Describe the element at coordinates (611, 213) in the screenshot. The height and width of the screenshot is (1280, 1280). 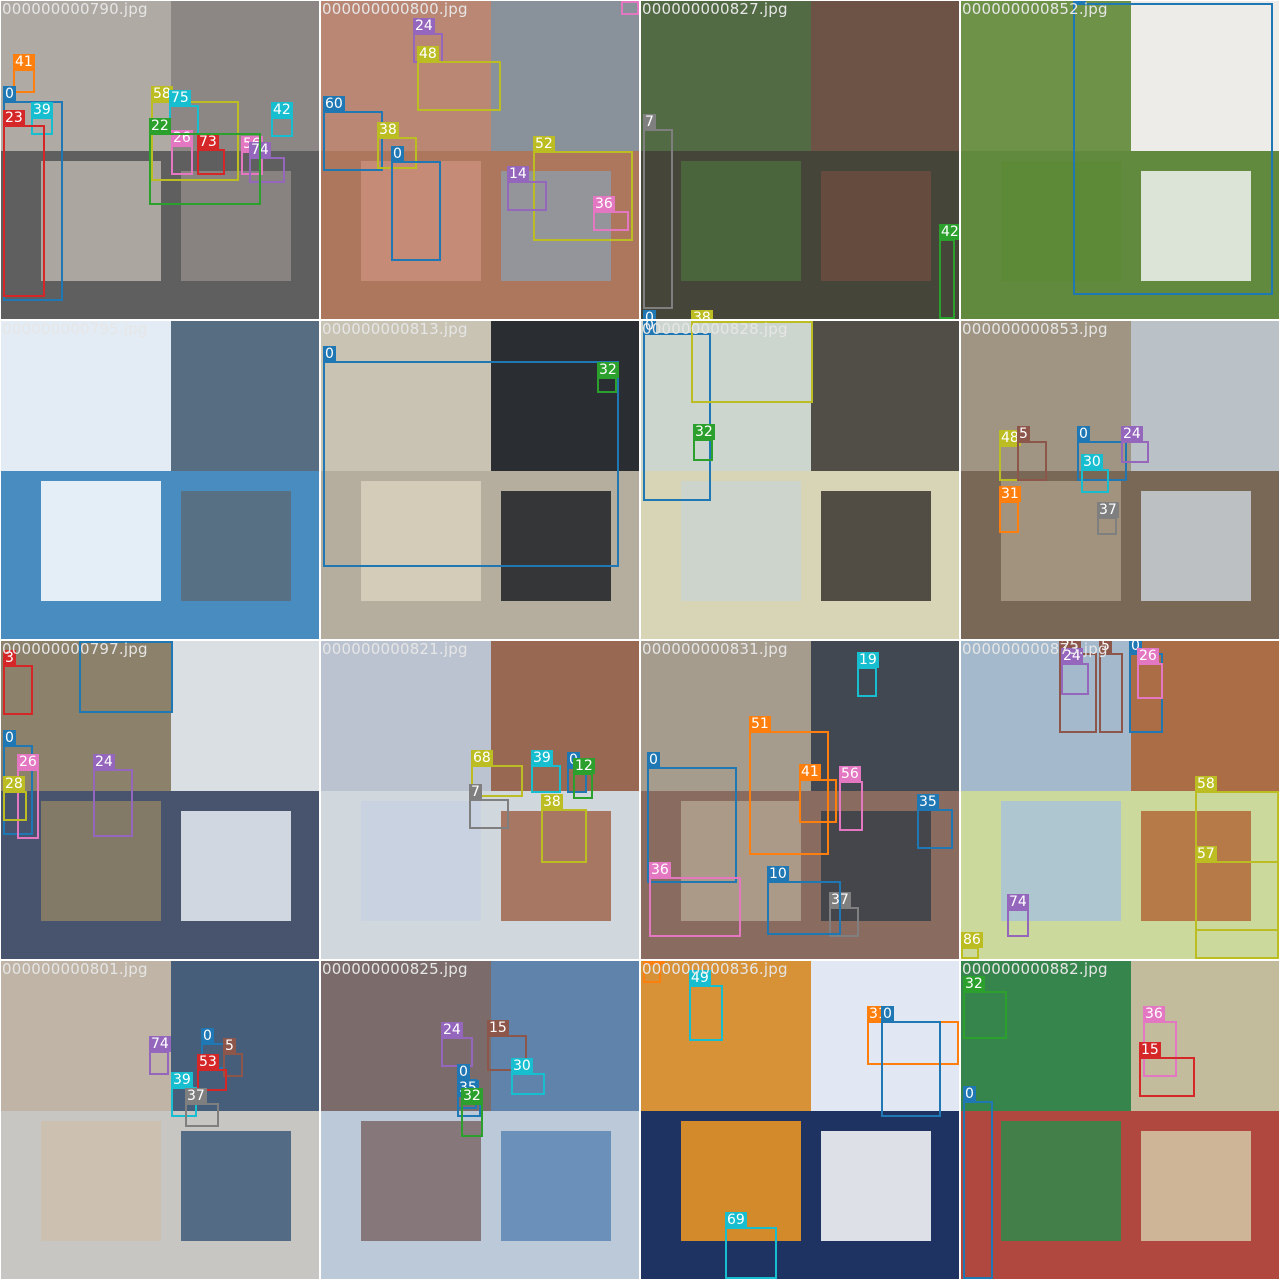
I see `detection-box: 36` at that location.